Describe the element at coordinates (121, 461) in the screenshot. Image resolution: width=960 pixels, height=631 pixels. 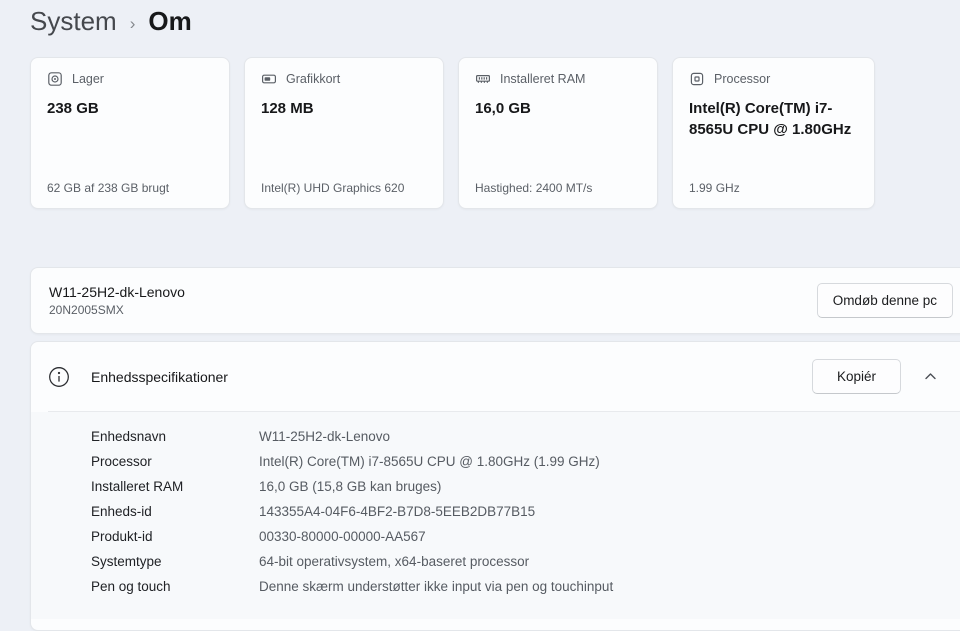
I see `spec-label: Processor` at that location.